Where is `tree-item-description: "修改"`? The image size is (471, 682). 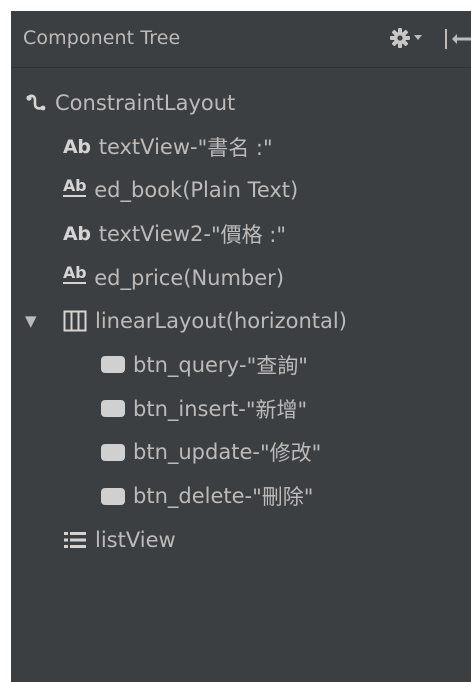
tree-item-description: "修改" is located at coordinates (290, 453).